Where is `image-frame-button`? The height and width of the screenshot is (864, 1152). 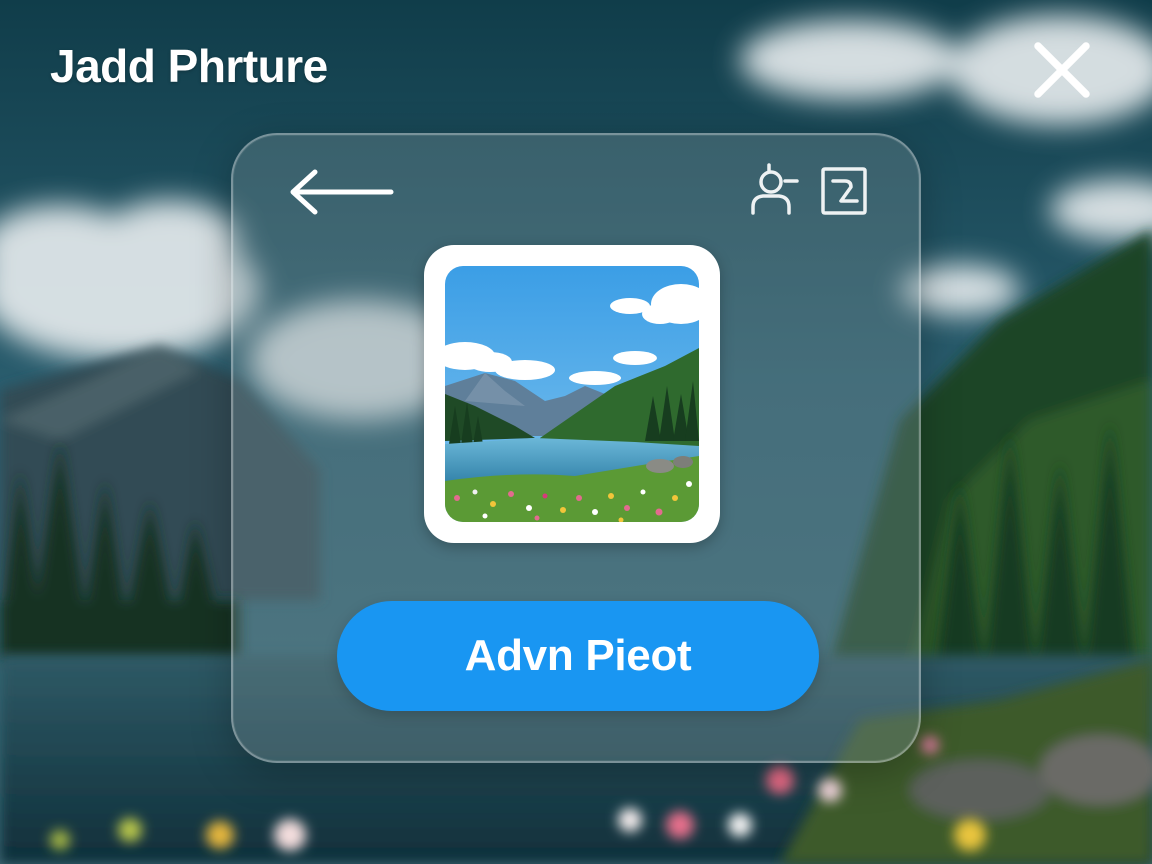 image-frame-button is located at coordinates (844, 191).